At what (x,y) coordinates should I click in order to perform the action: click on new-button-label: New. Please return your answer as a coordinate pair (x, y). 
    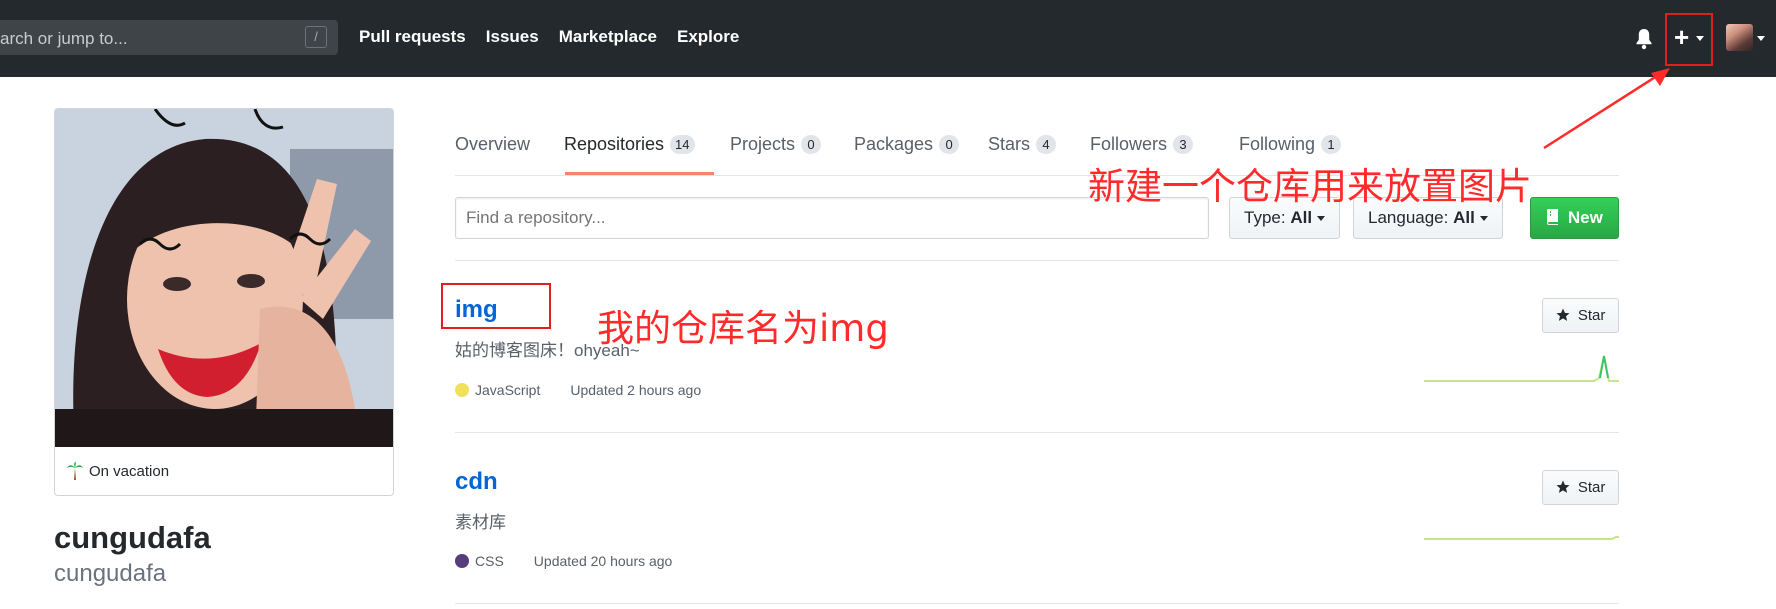
    Looking at the image, I should click on (1585, 217).